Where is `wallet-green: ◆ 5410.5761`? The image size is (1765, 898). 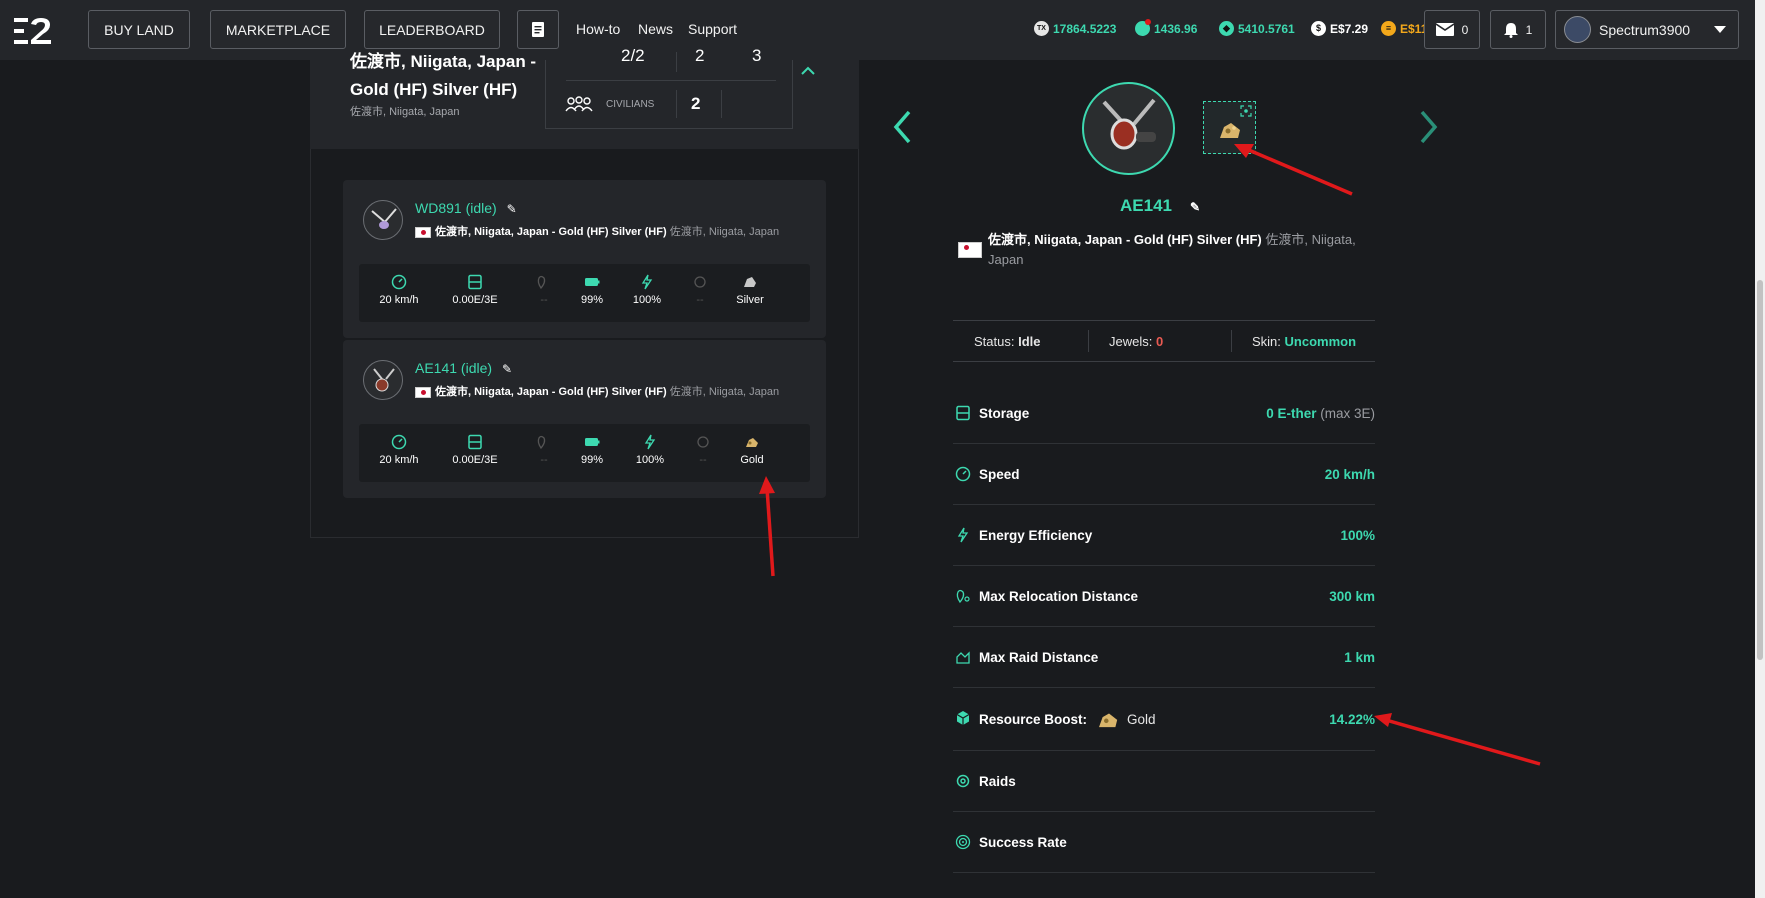 wallet-green: ◆ 5410.5761 is located at coordinates (1257, 28).